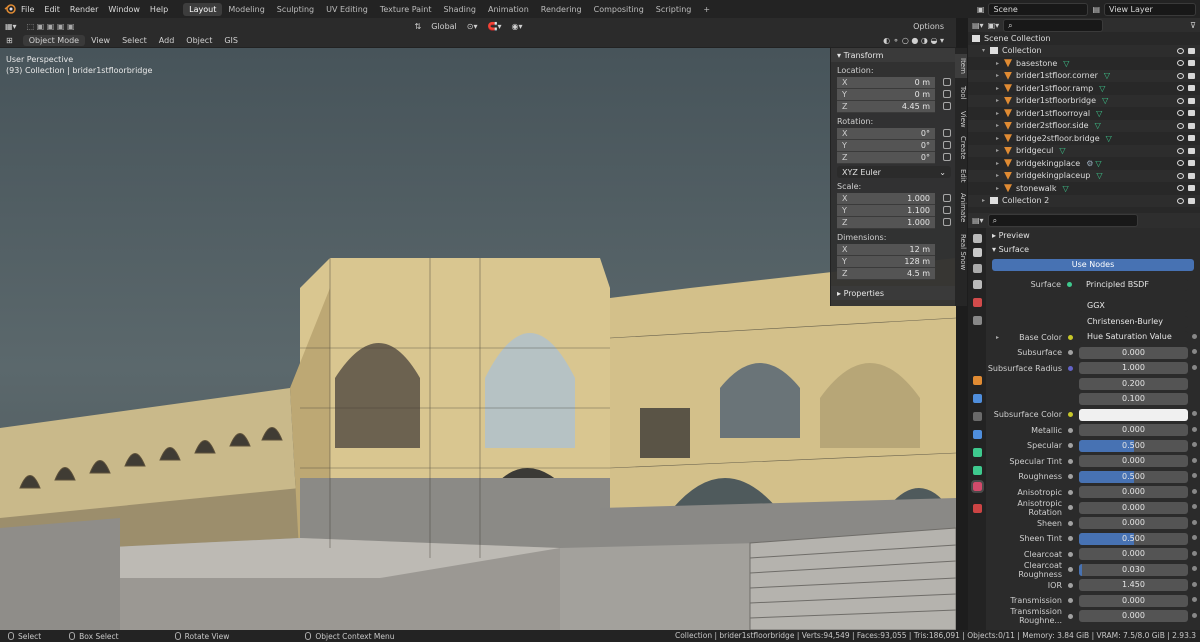  Describe the element at coordinates (619, 9) in the screenshot. I see `tab-compositing: Compositing` at that location.